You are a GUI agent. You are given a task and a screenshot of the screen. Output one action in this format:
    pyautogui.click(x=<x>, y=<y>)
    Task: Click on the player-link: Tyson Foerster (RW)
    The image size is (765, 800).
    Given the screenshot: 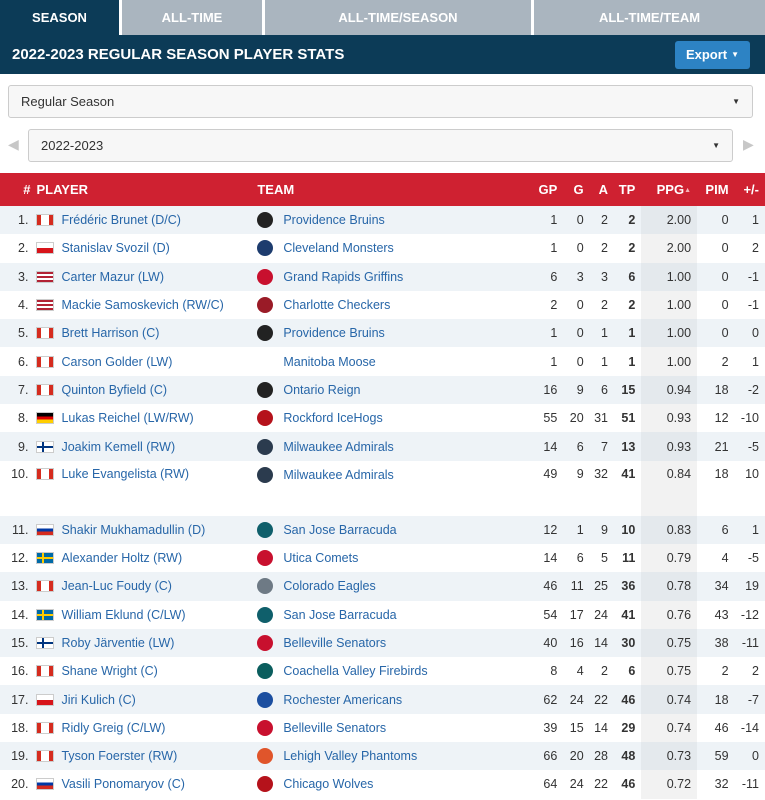 What is the action you would take?
    pyautogui.click(x=119, y=756)
    